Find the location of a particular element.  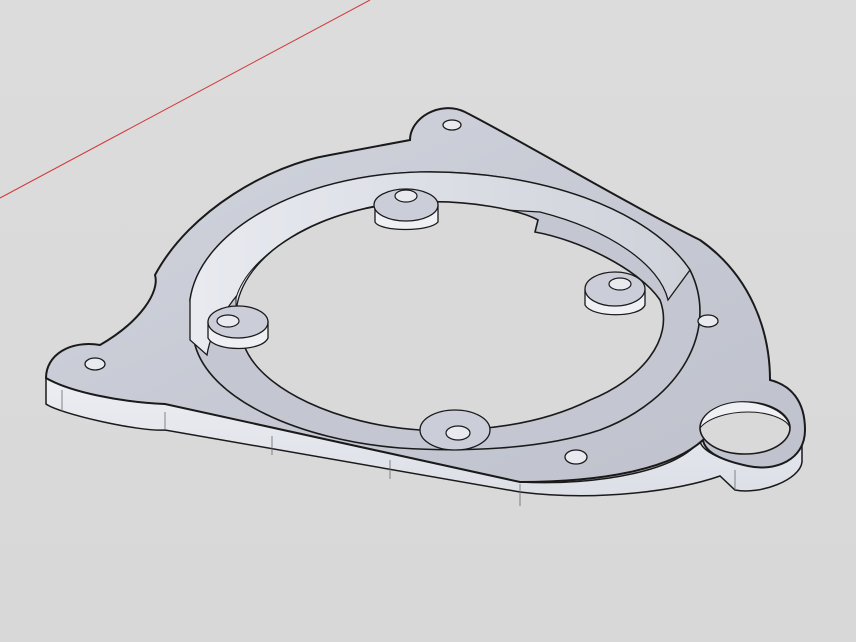

boss-left is located at coordinates (238, 327).